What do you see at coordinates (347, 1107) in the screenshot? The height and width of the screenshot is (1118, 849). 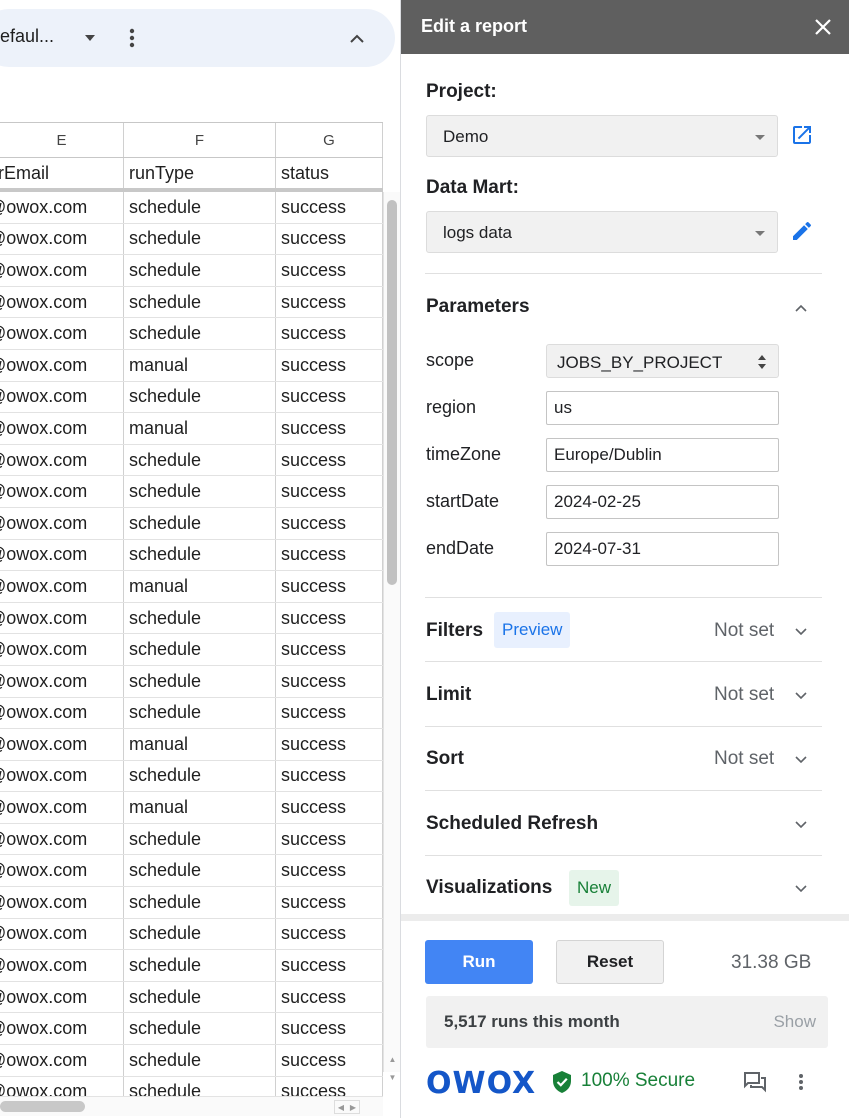 I see `scroll-arrows: ◀ ▶` at bounding box center [347, 1107].